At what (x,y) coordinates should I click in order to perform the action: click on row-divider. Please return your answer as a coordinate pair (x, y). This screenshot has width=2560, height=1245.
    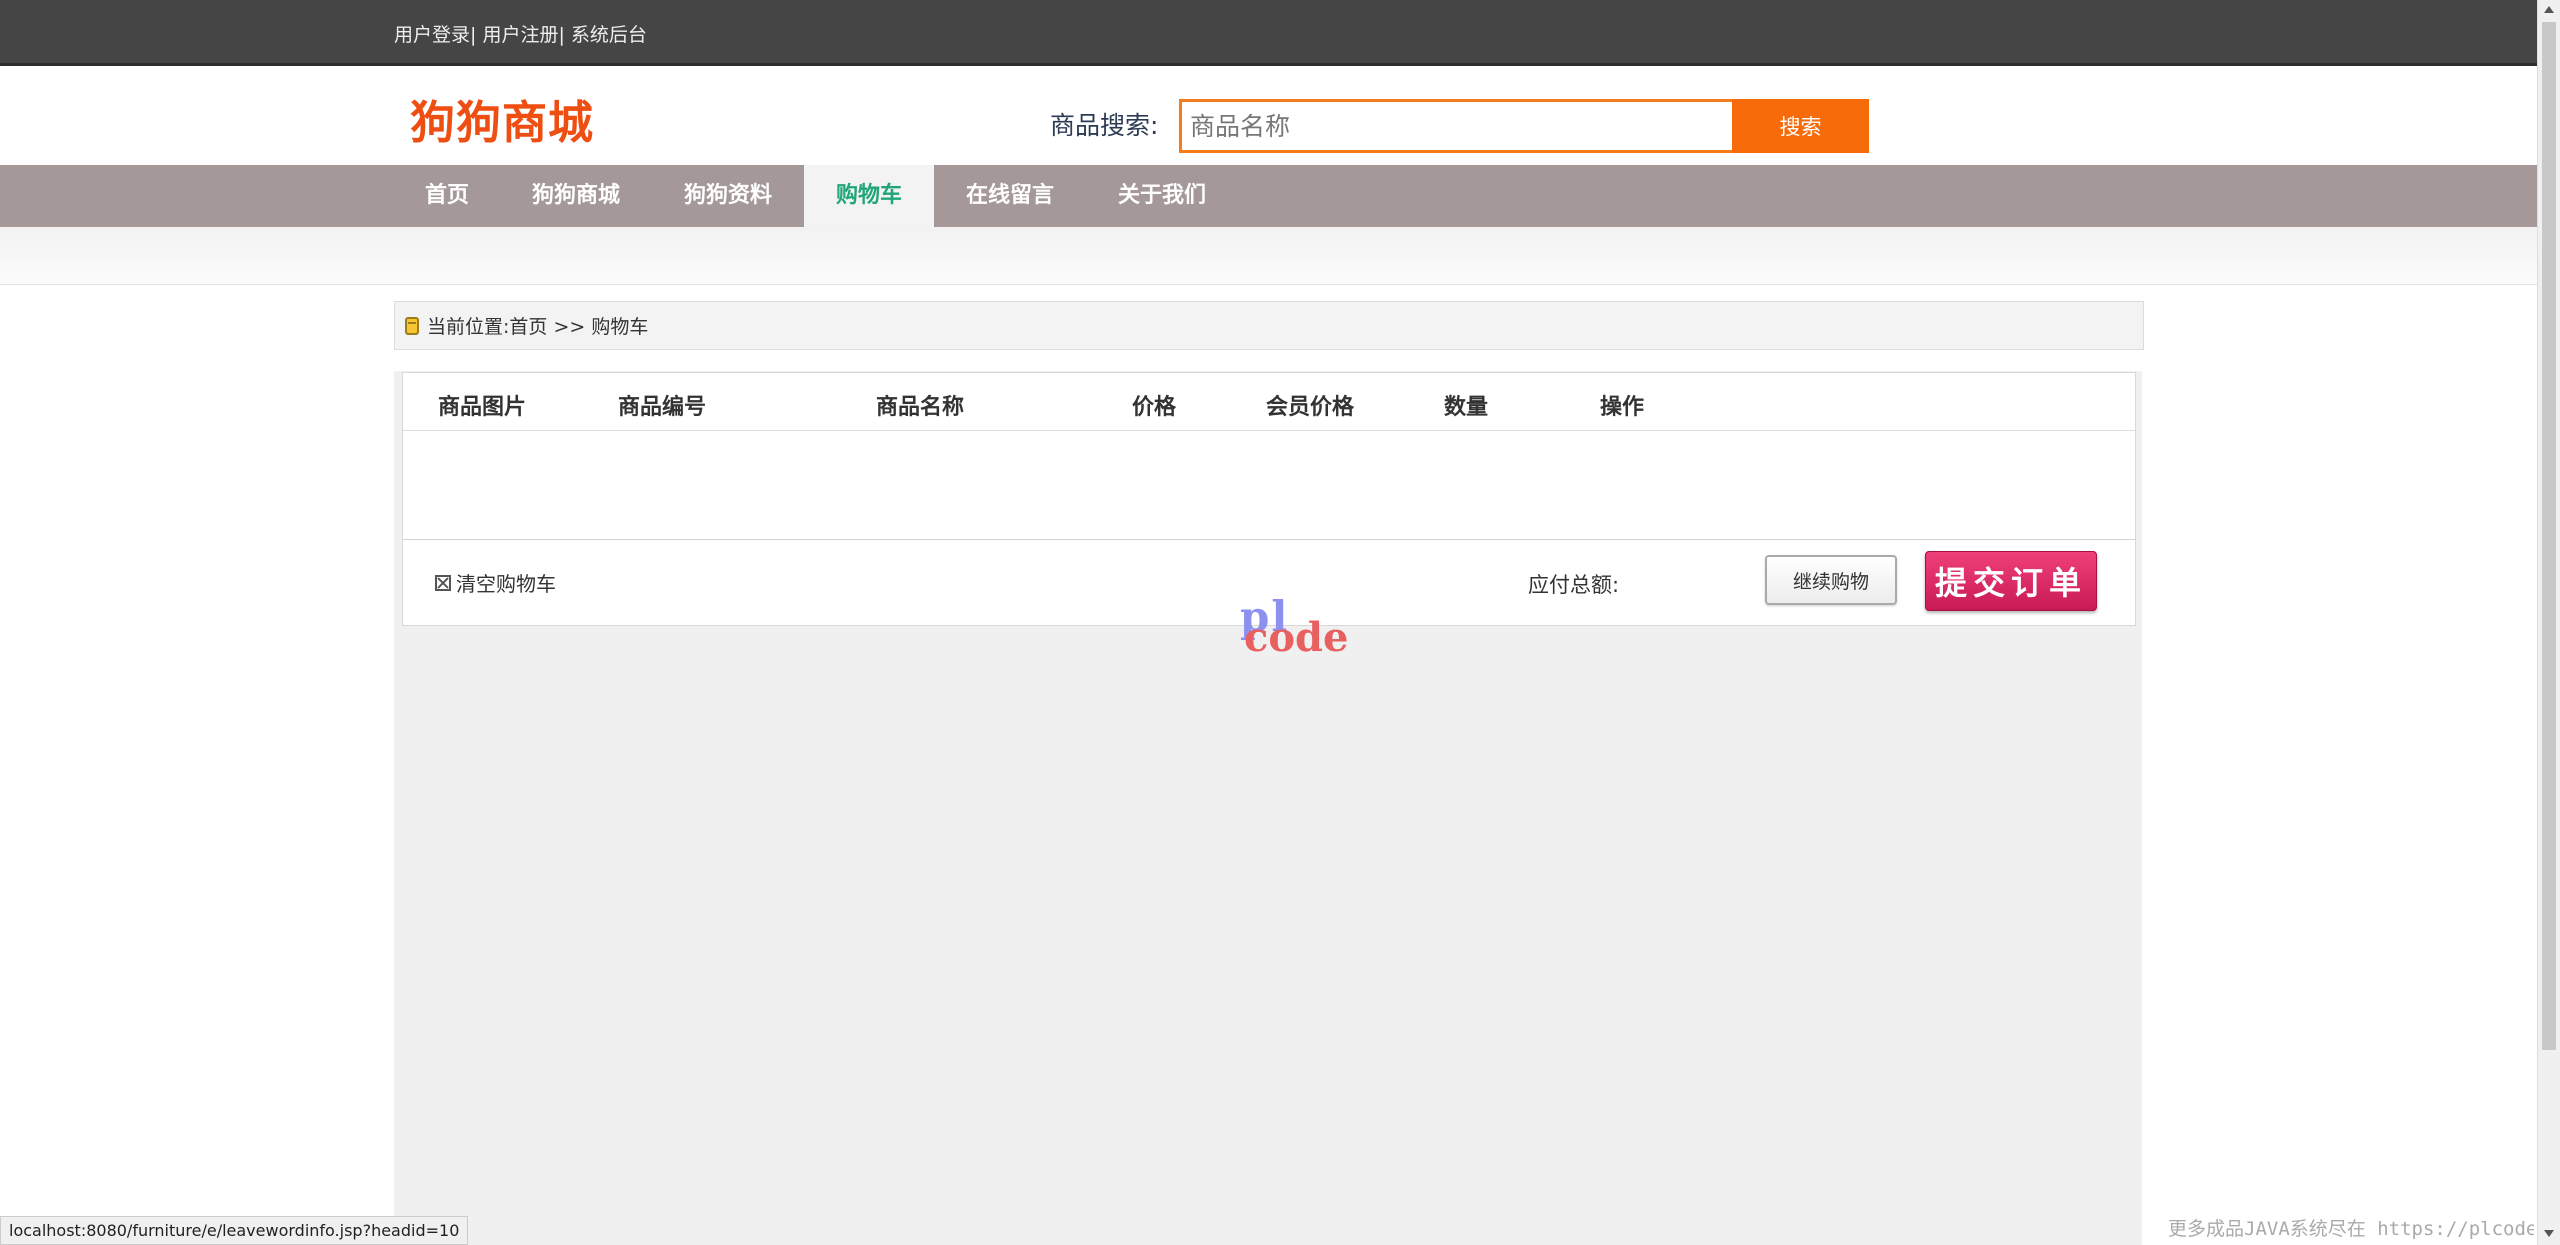
    Looking at the image, I should click on (1269, 539).